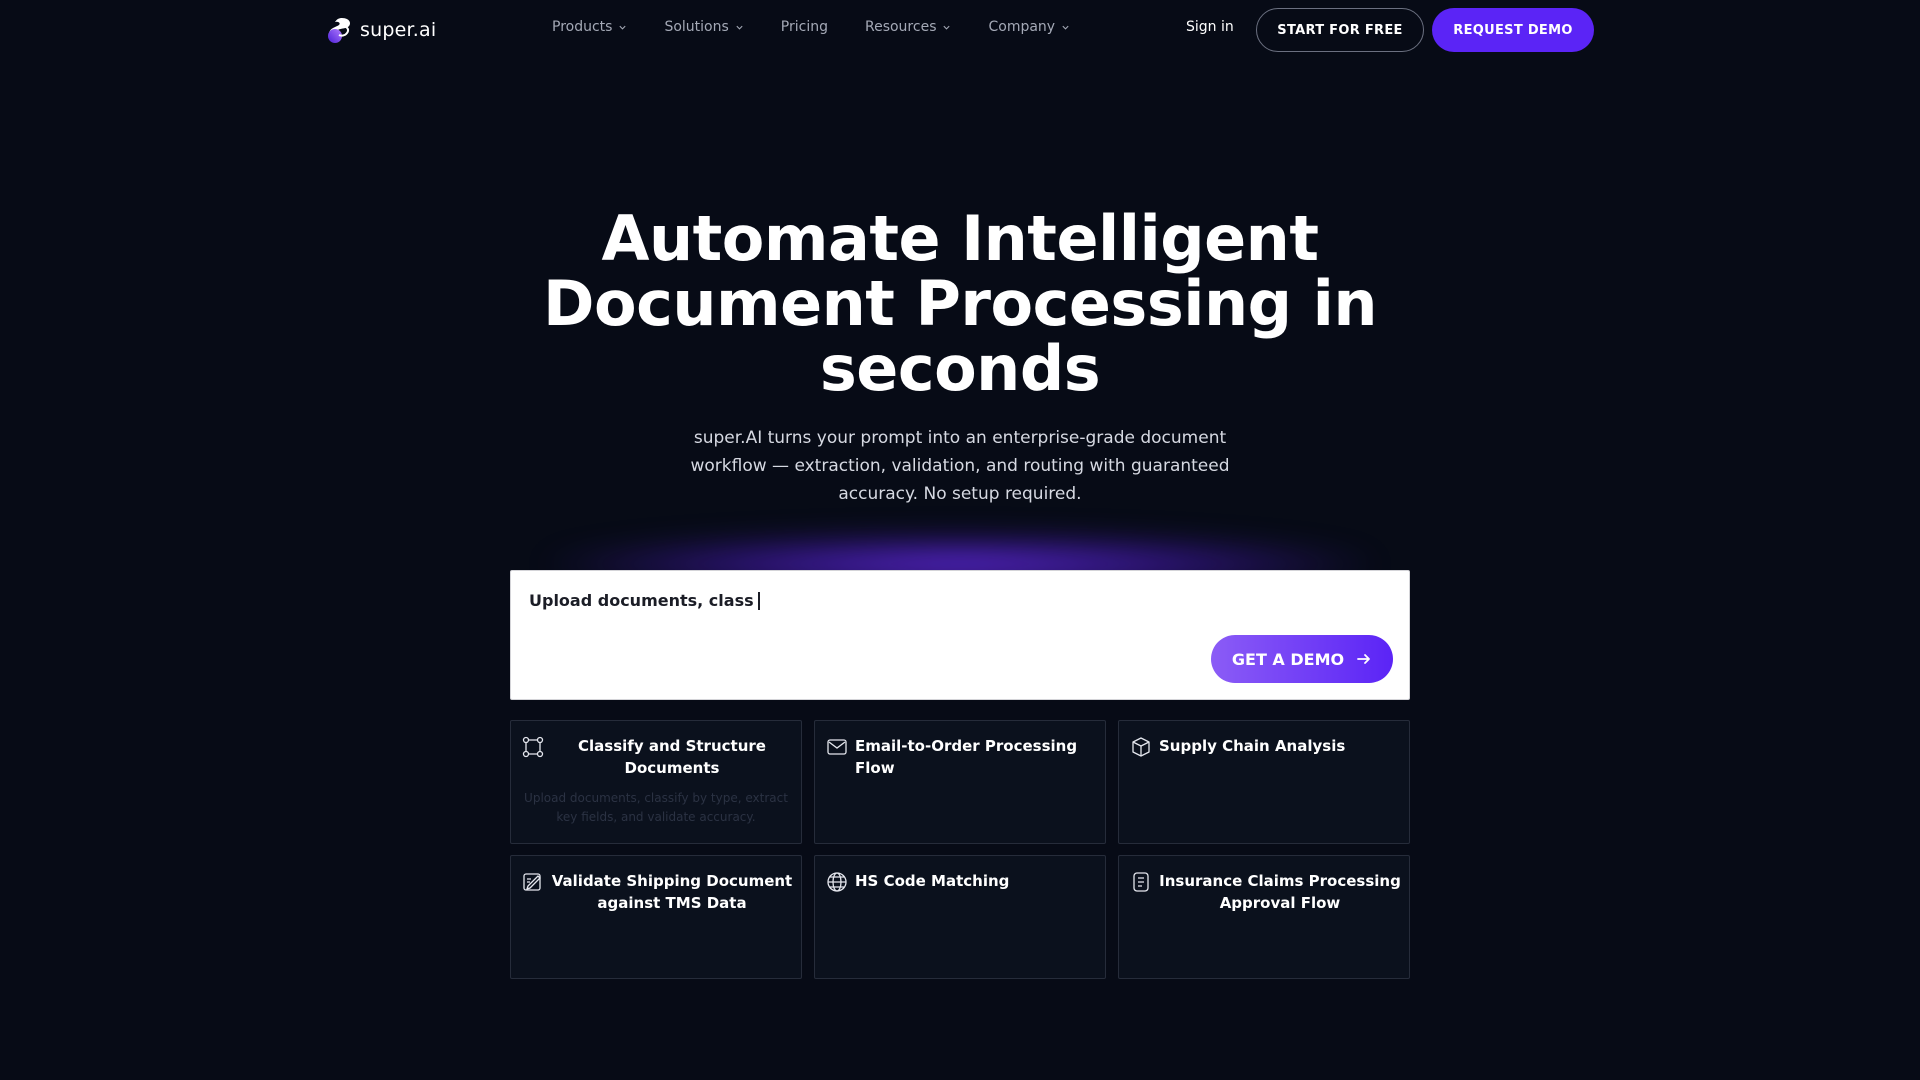 The image size is (1920, 1080). Describe the element at coordinates (1340, 30) in the screenshot. I see `start-free-button: START FOR FREE` at that location.